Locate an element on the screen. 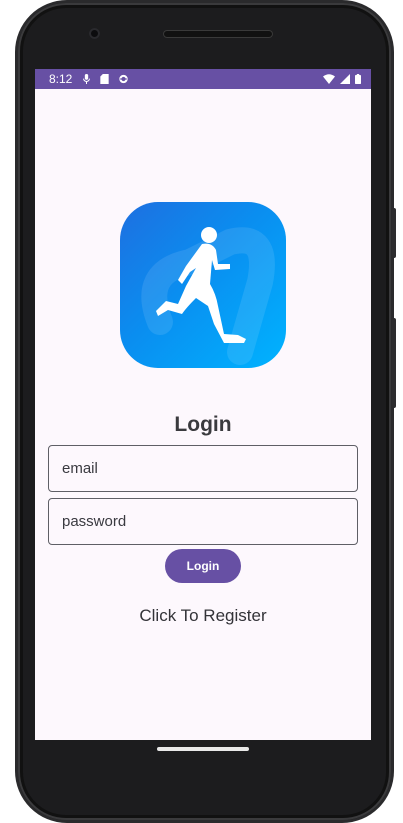 This screenshot has width=403, height=823. power-button is located at coordinates (394, 233).